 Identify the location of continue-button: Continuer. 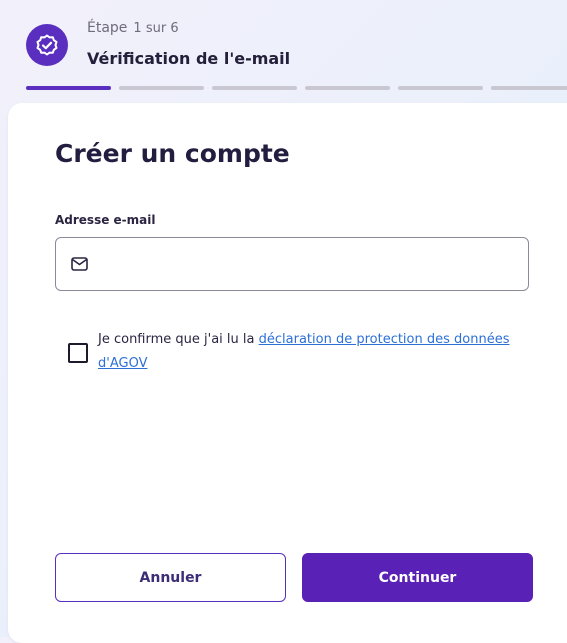
(417, 577).